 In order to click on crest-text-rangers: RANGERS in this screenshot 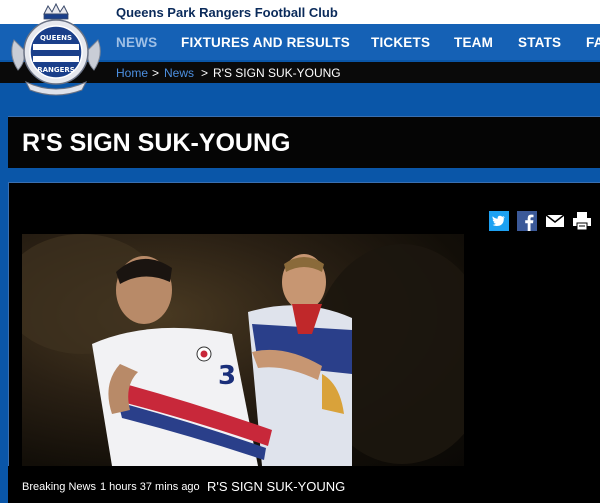, I will do `click(56, 70)`.